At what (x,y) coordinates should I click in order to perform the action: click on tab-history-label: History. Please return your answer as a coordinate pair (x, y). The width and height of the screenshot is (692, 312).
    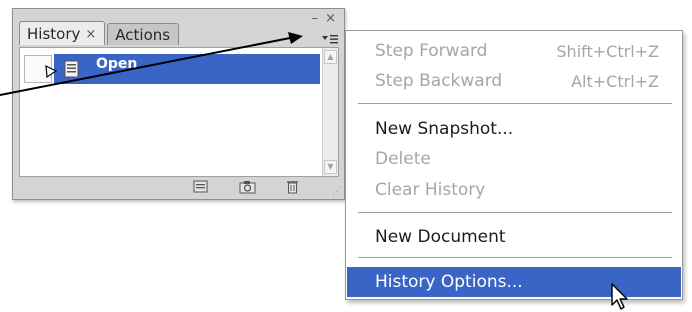
    Looking at the image, I should click on (54, 34).